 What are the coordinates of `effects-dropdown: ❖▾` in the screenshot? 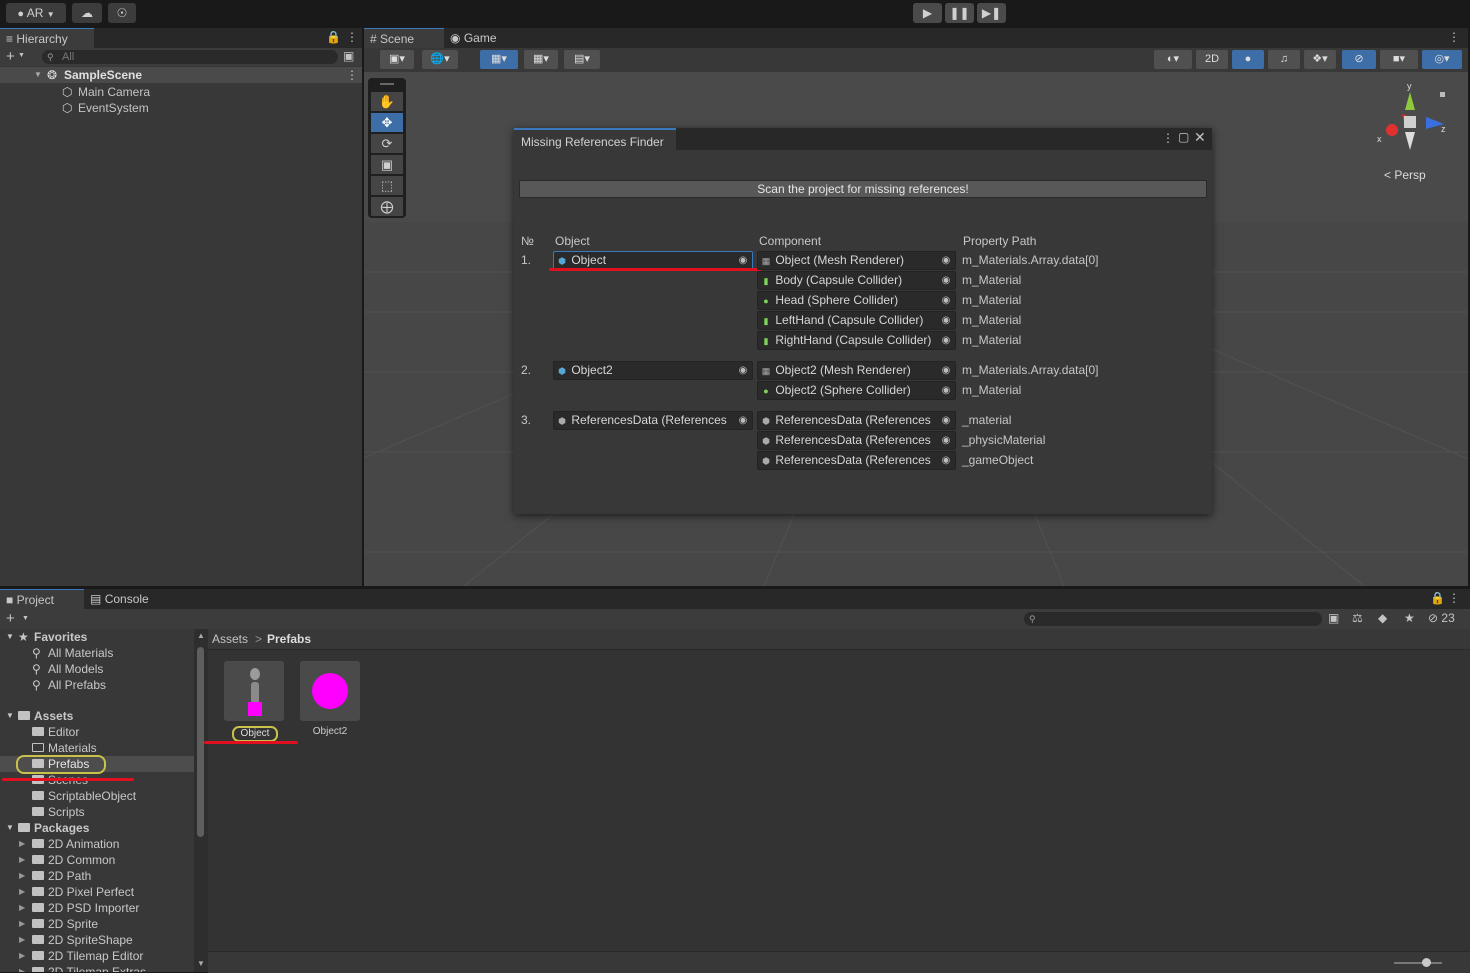 It's located at (1320, 59).